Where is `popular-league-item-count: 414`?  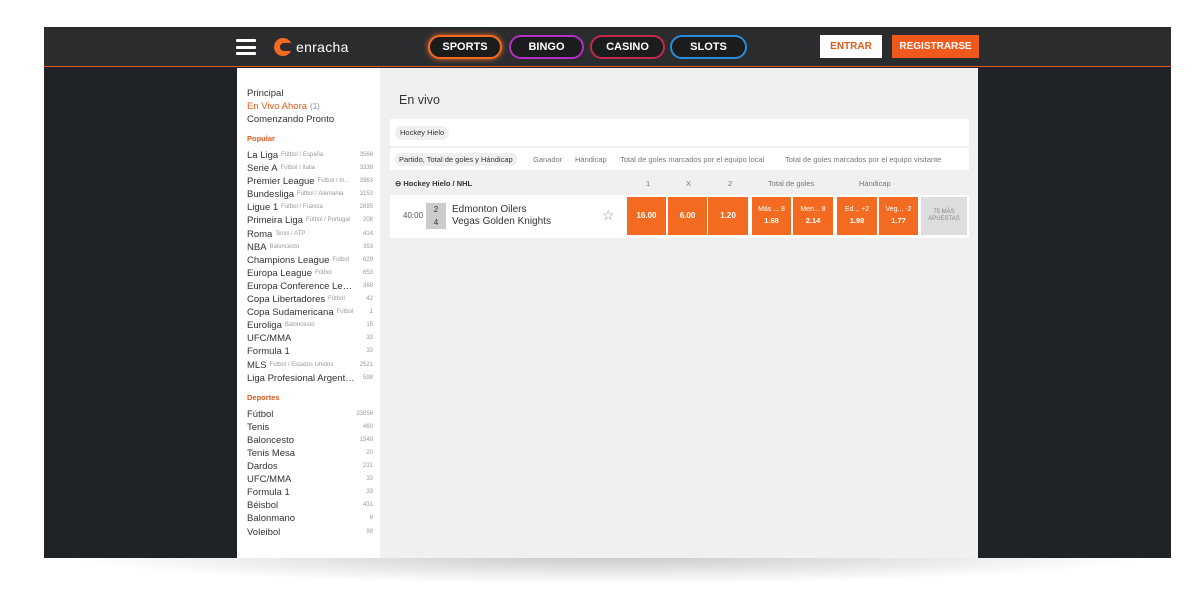 popular-league-item-count: 414 is located at coordinates (367, 233).